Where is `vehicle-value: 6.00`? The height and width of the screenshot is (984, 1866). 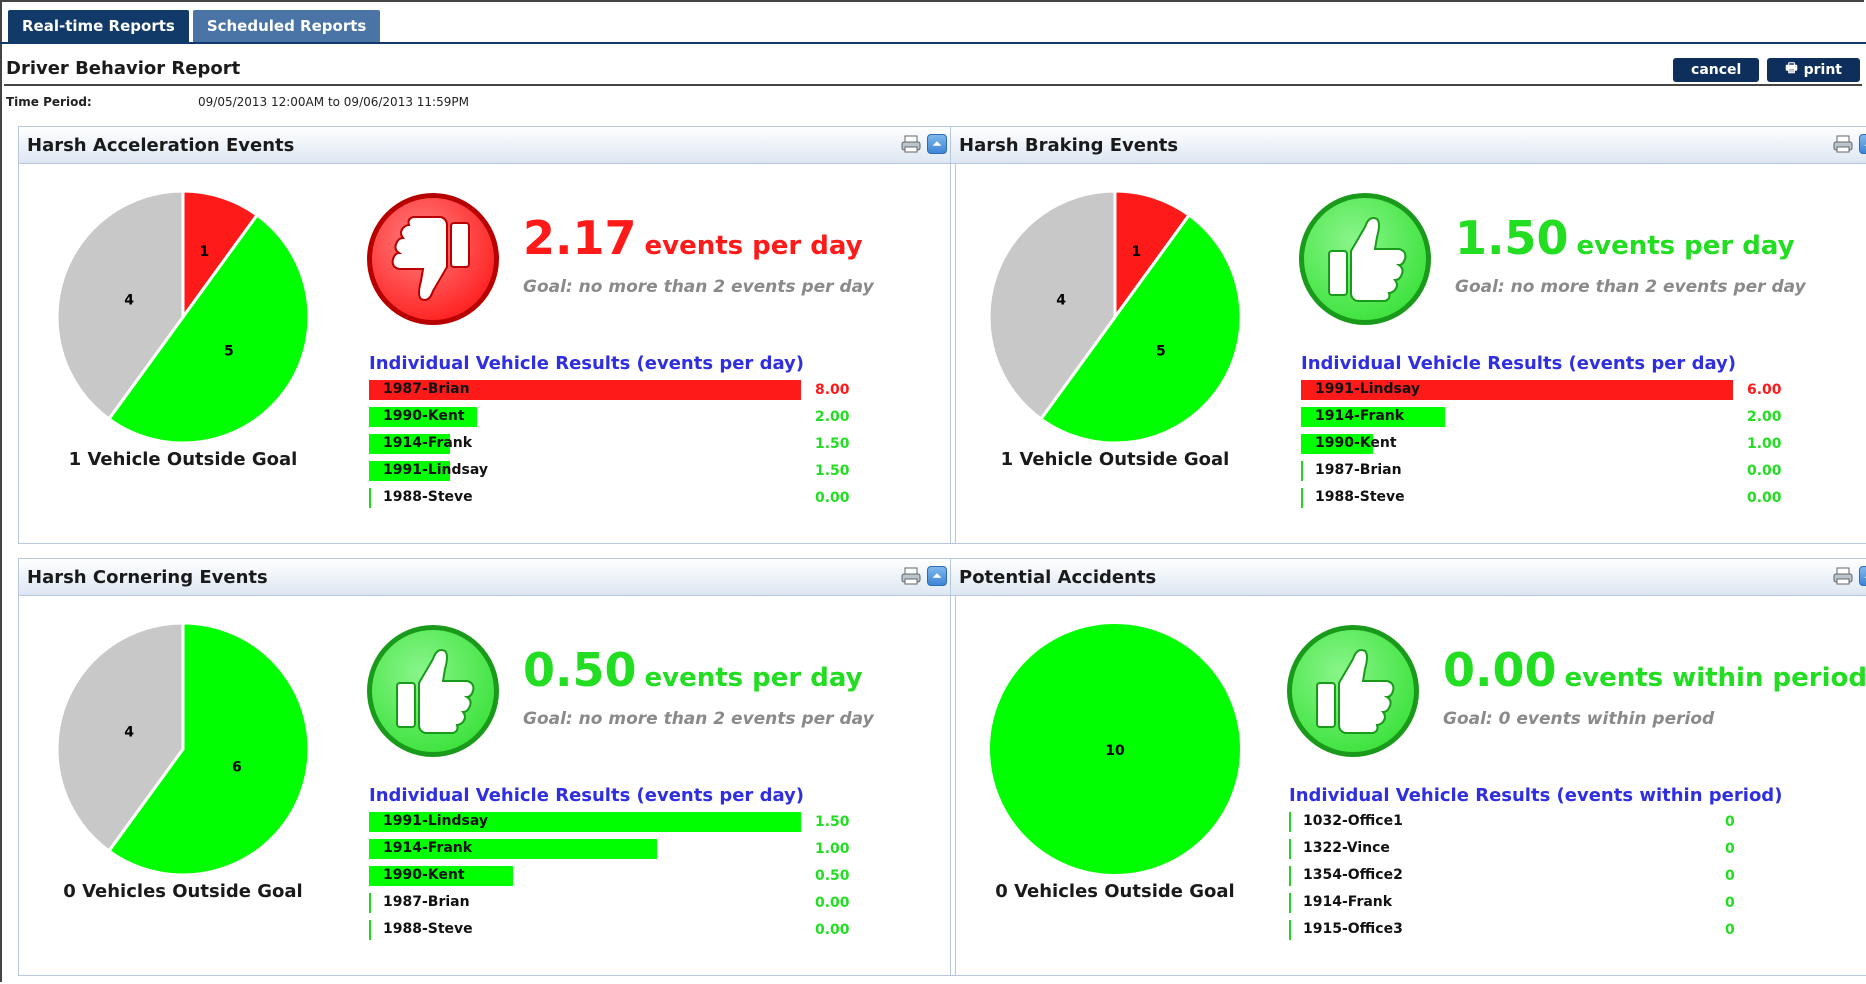
vehicle-value: 6.00 is located at coordinates (1764, 390).